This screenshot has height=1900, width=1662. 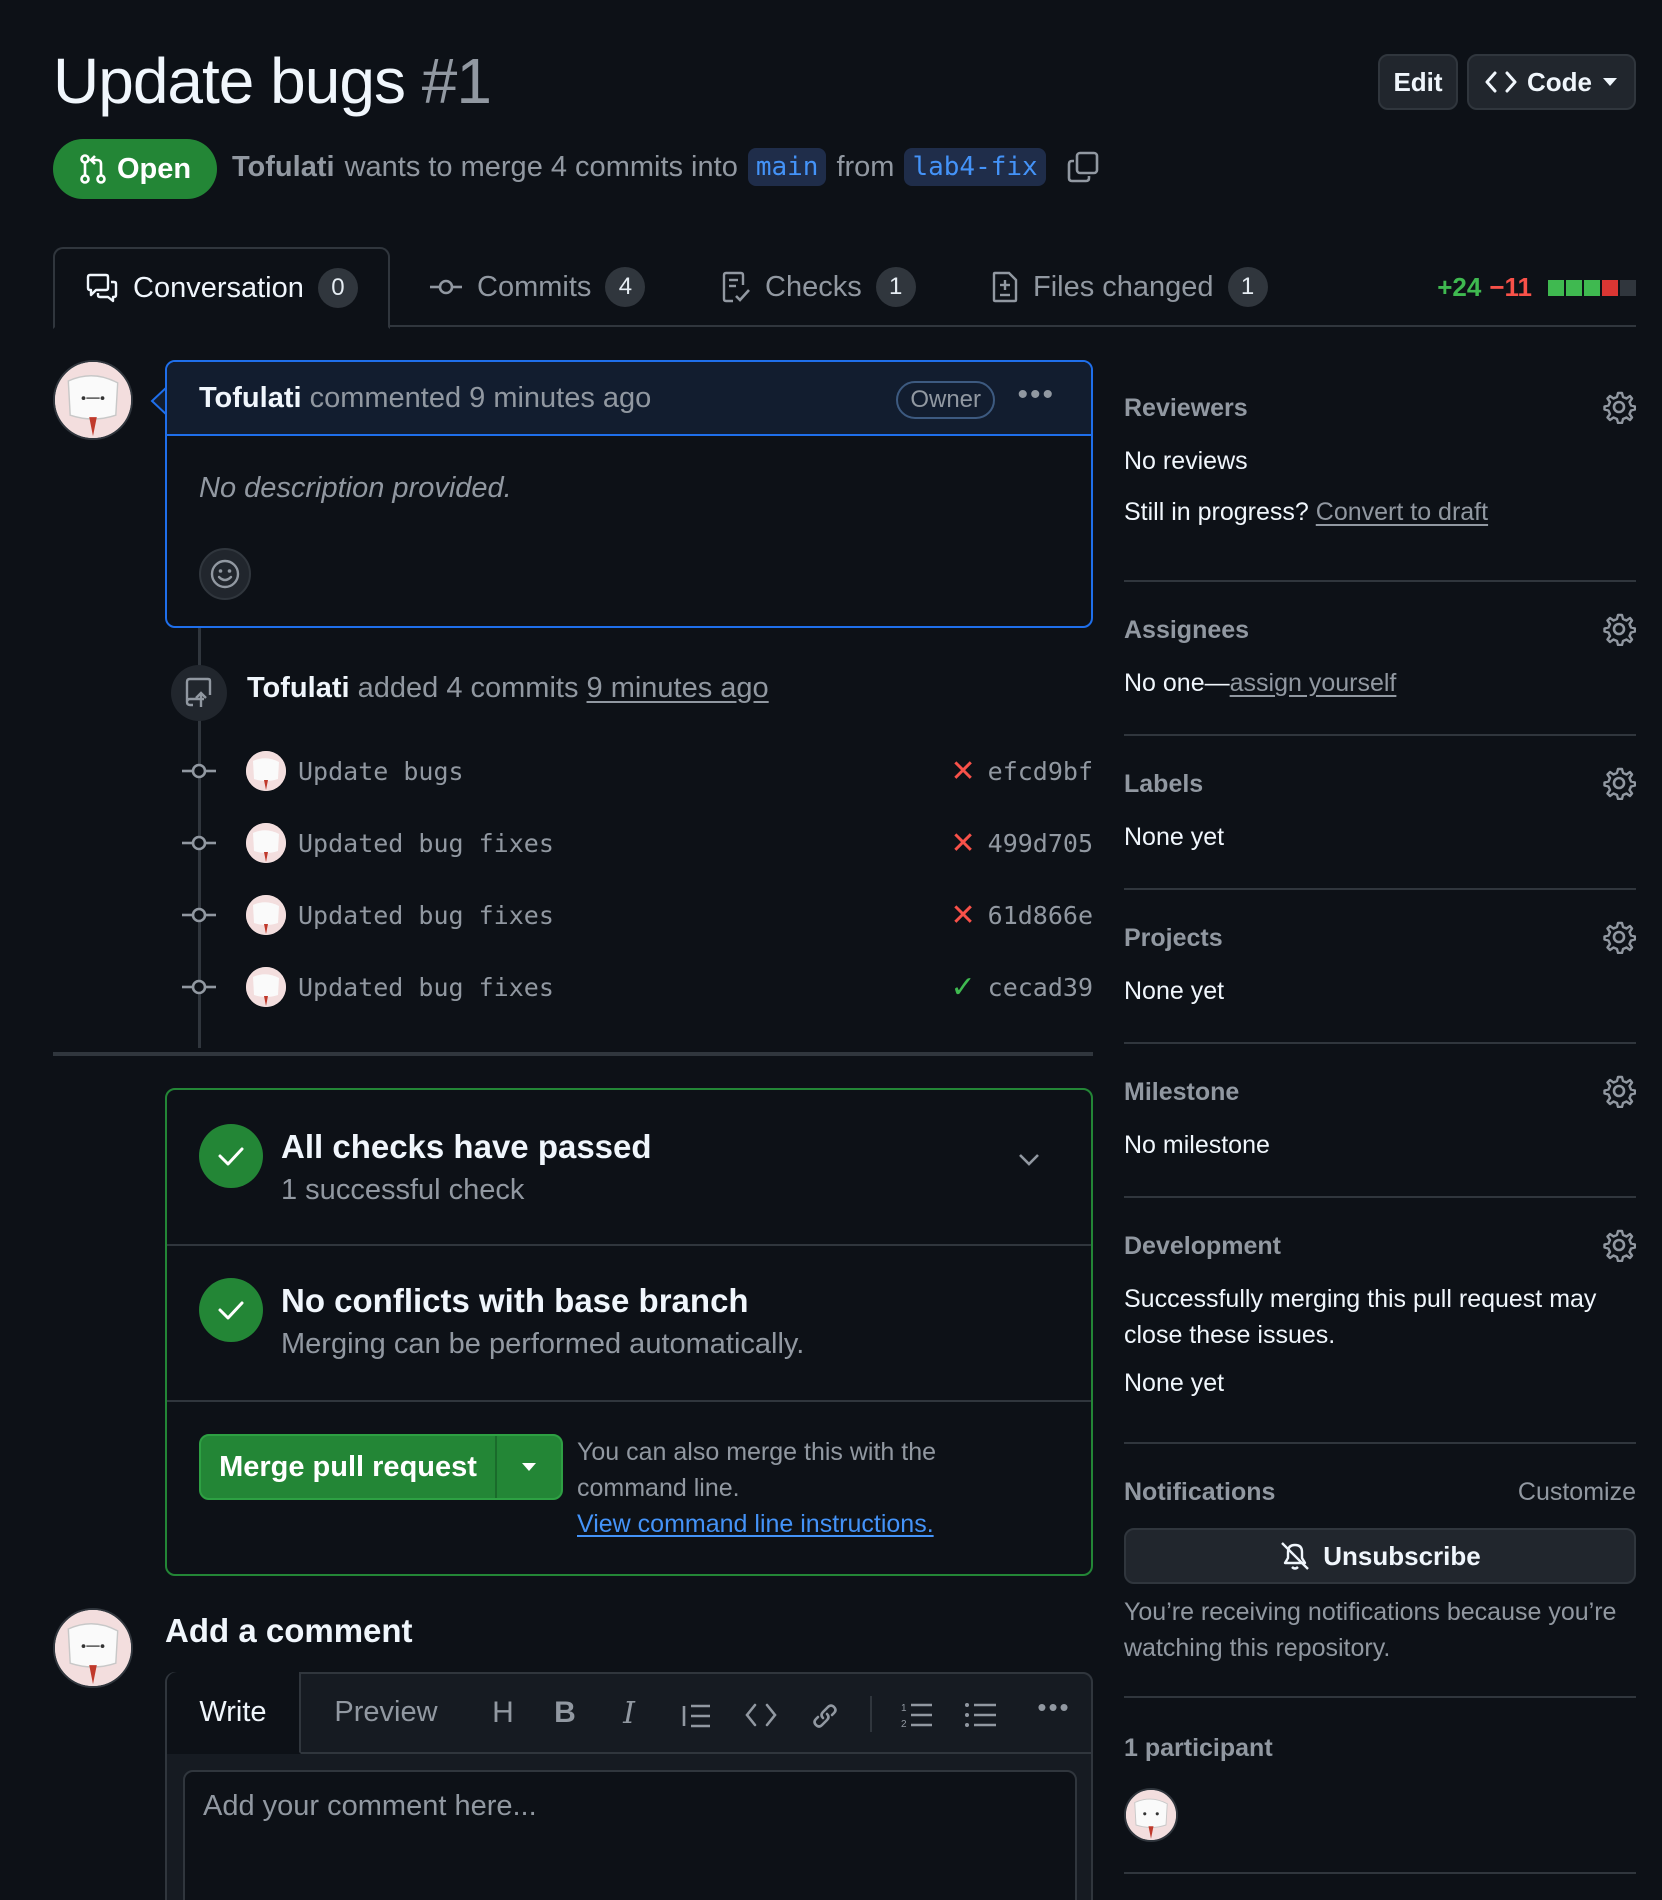 I want to click on commit-status-sha: ✕ efcd9bf, so click(x=1022, y=771).